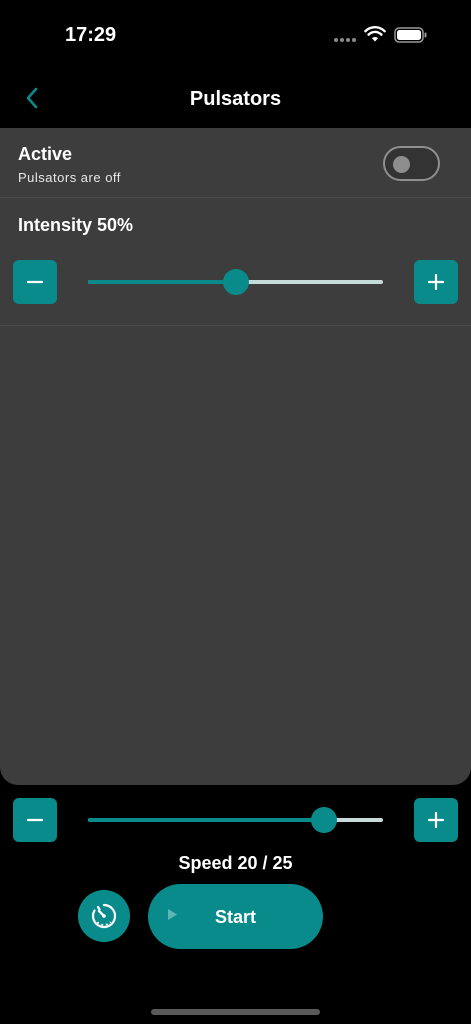 This screenshot has height=1024, width=471. Describe the element at coordinates (45, 154) in the screenshot. I see `active-label: Active` at that location.